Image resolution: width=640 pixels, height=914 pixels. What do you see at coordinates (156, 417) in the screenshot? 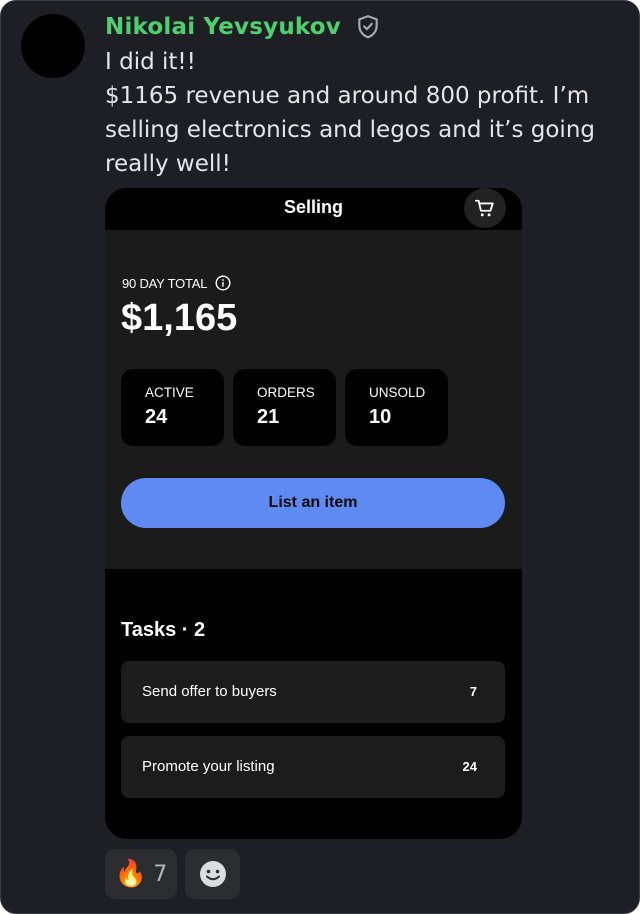
I see `stat-value: 24` at bounding box center [156, 417].